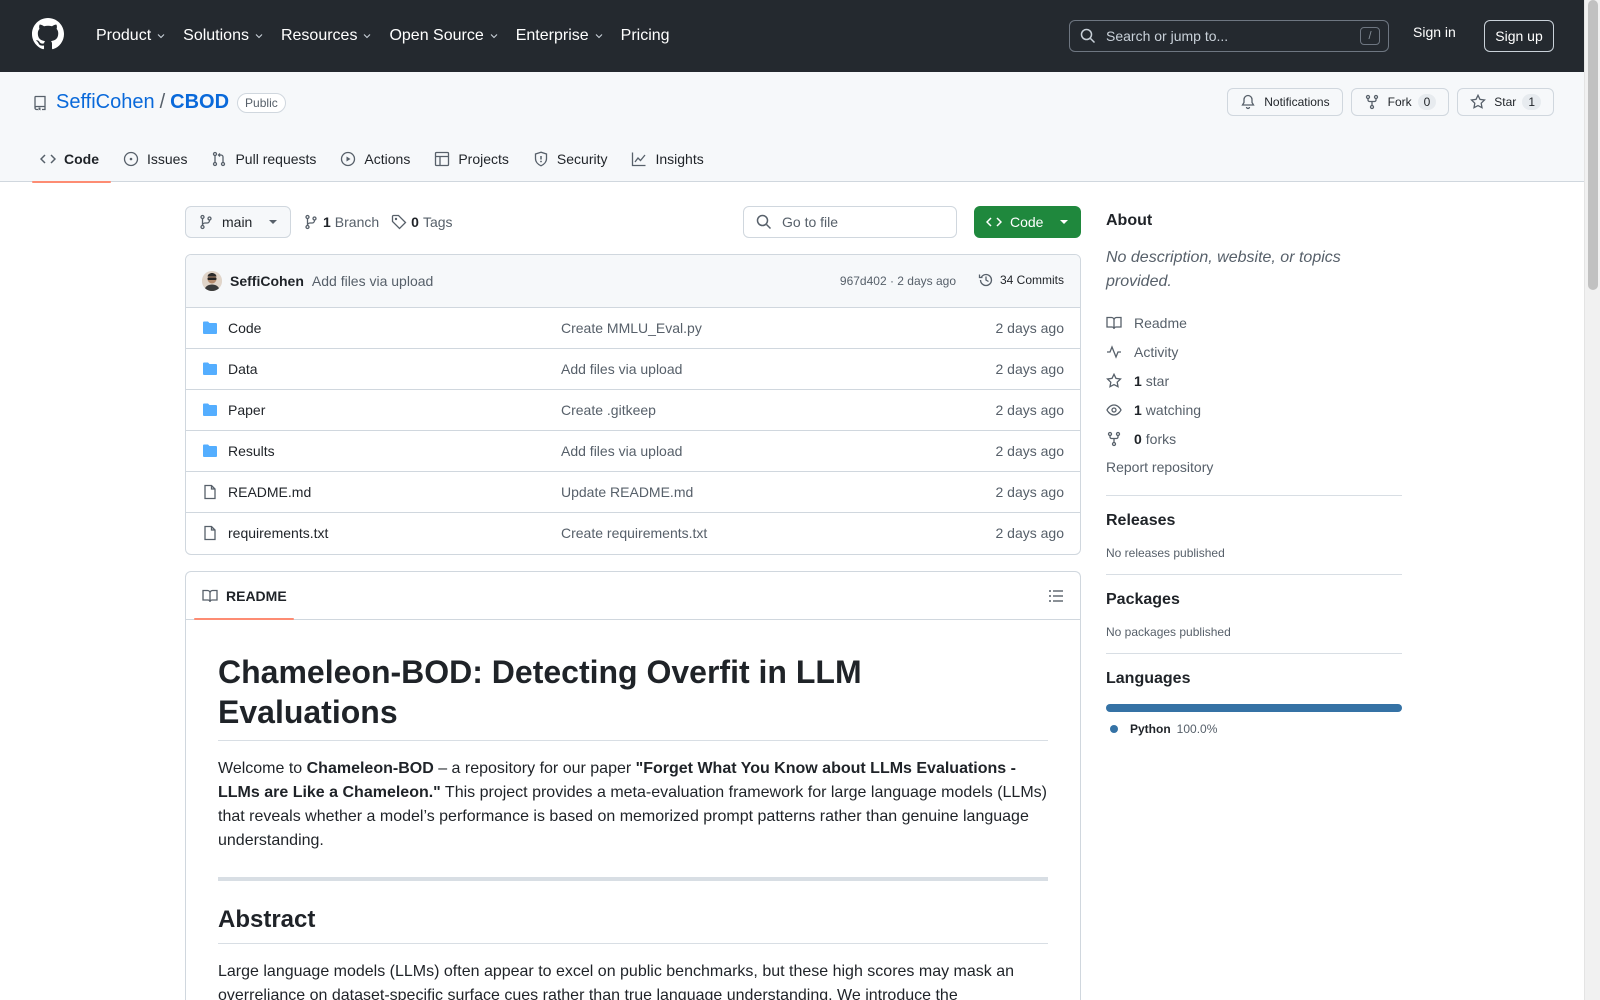  I want to click on repo-title: SeffiCohen / CBOD Public, so click(159, 102).